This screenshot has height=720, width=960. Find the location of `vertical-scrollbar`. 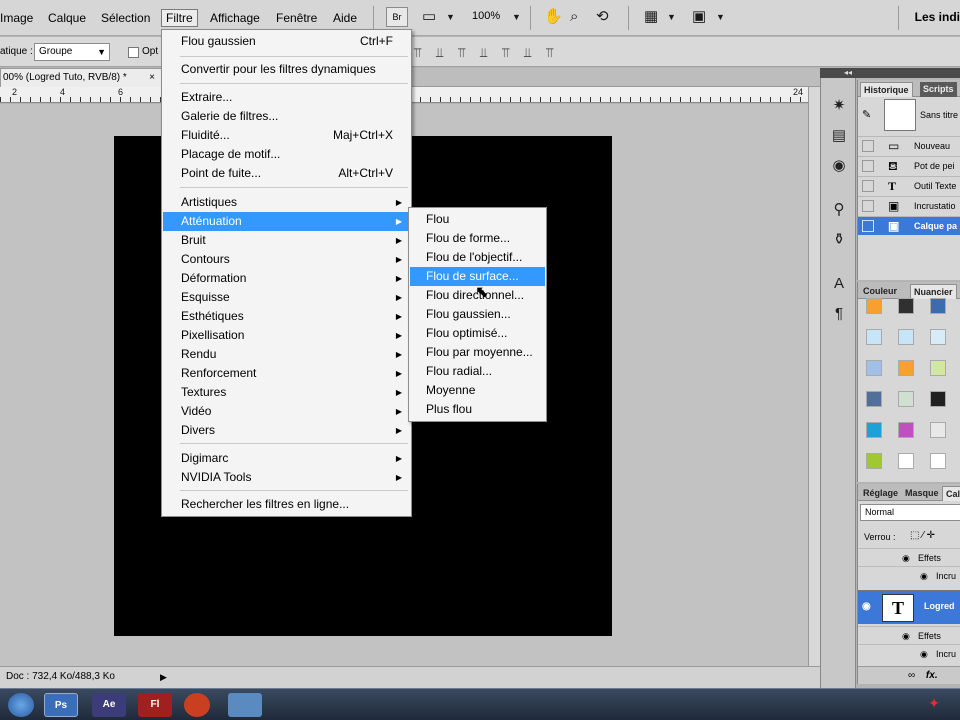

vertical-scrollbar is located at coordinates (814, 376).